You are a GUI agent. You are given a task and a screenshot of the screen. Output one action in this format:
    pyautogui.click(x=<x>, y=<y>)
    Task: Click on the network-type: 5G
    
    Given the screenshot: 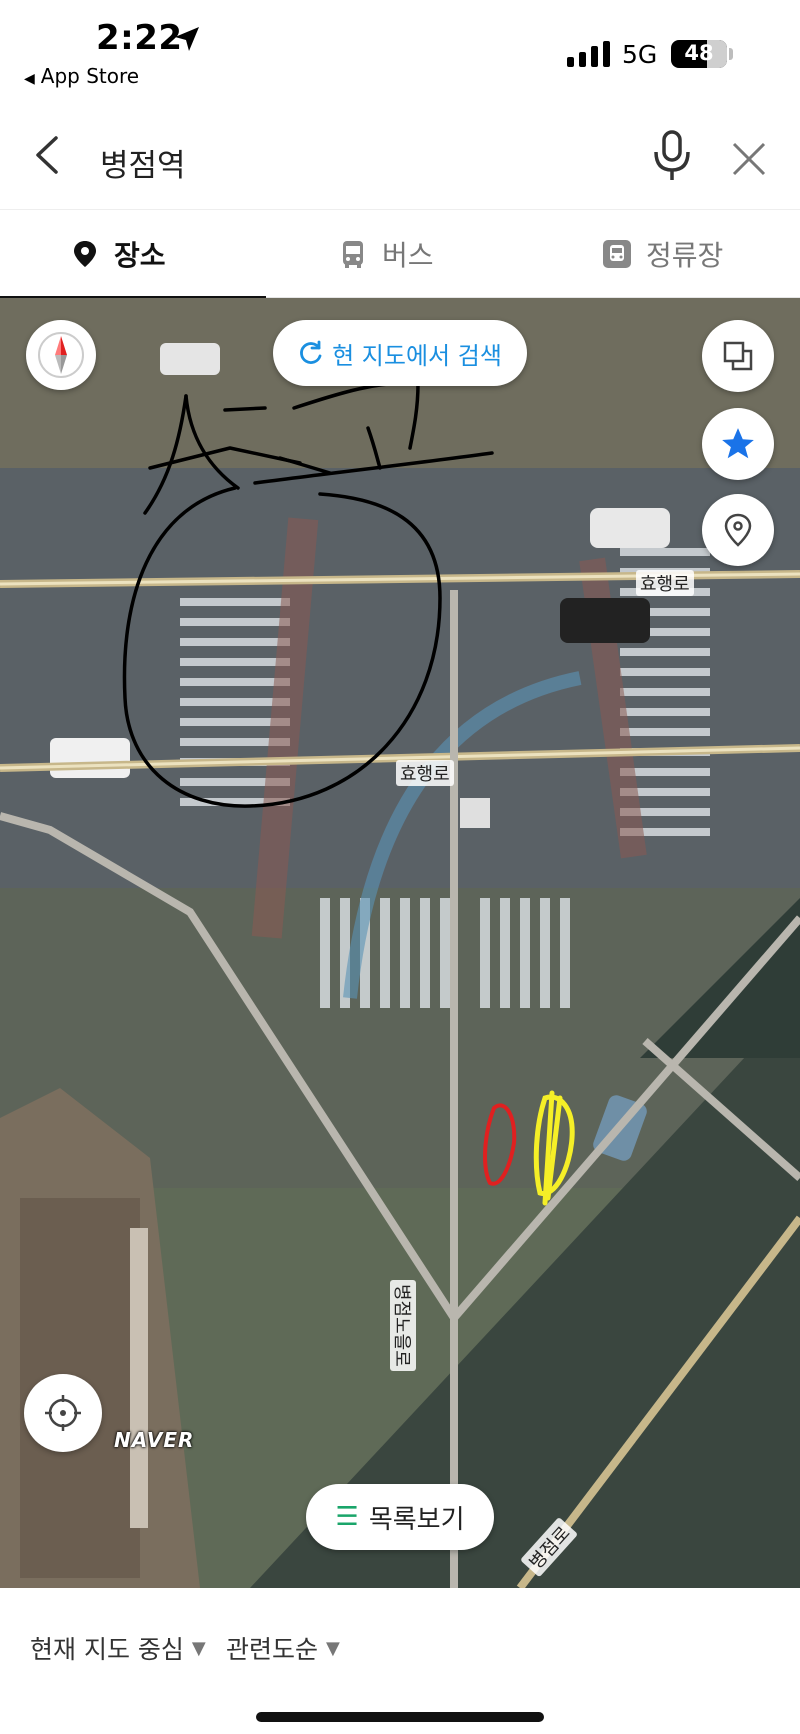 What is the action you would take?
    pyautogui.click(x=640, y=54)
    